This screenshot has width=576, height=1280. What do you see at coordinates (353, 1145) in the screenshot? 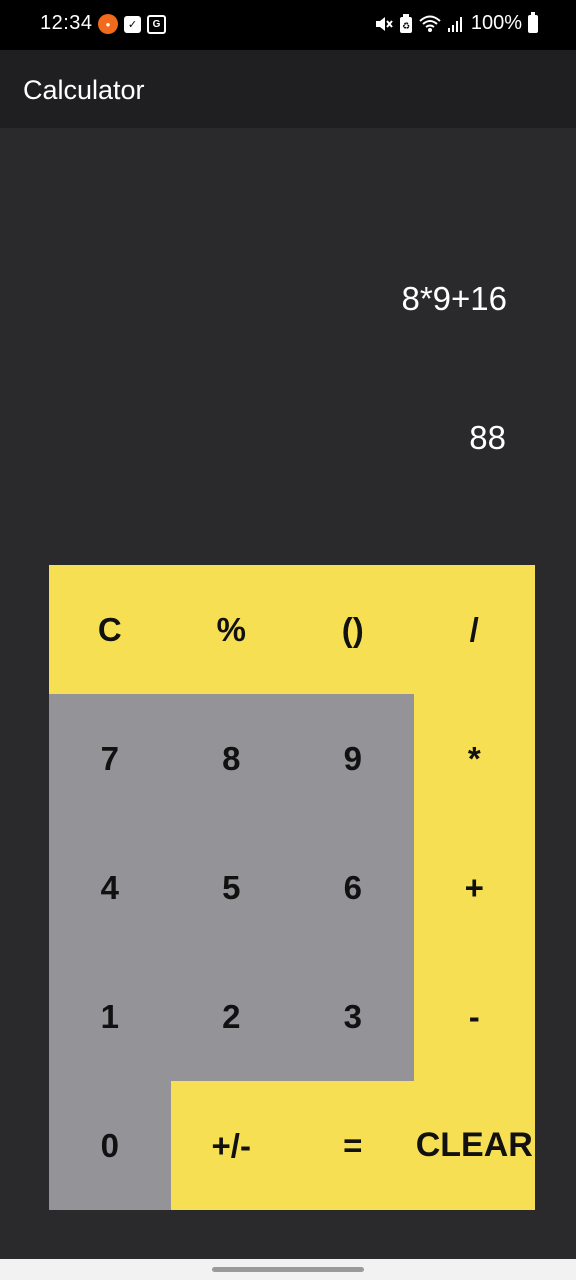
I see `key-equals: =` at bounding box center [353, 1145].